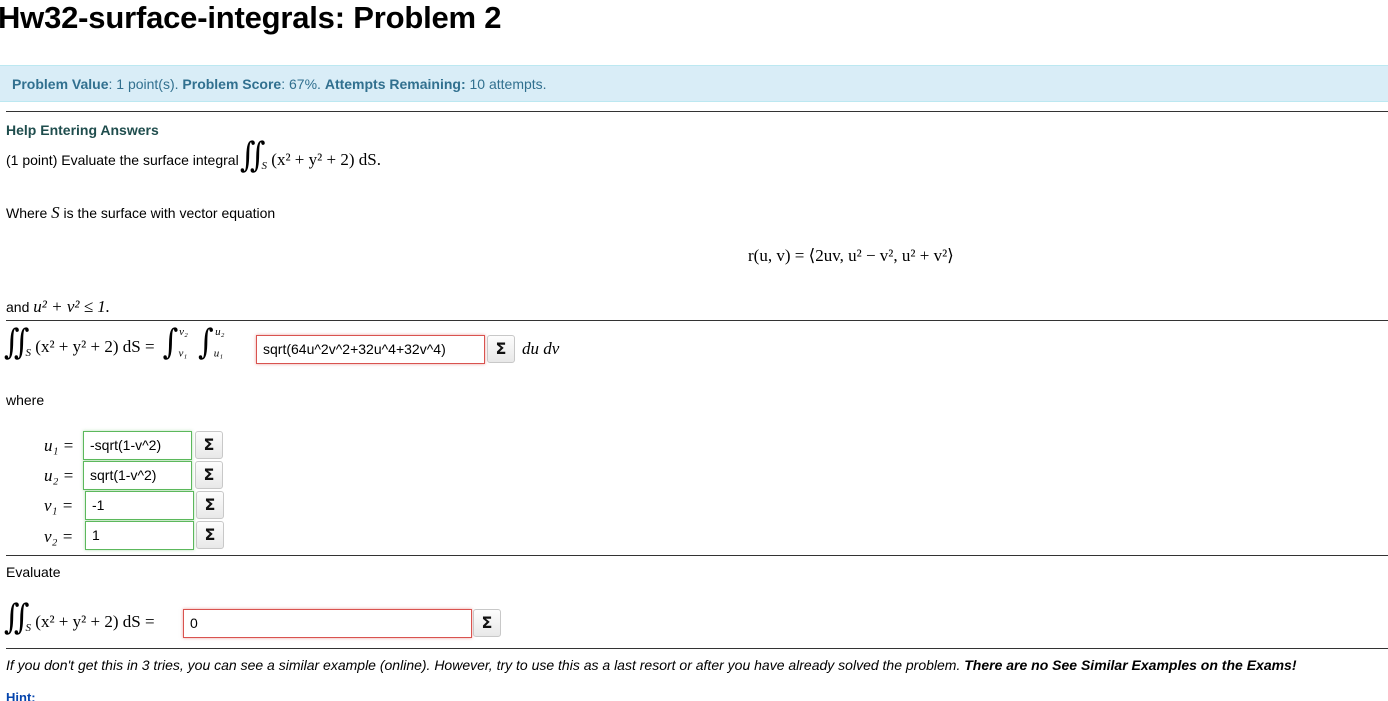 The height and width of the screenshot is (701, 1388). What do you see at coordinates (59, 445) in the screenshot?
I see `u1-label: u₁ =` at bounding box center [59, 445].